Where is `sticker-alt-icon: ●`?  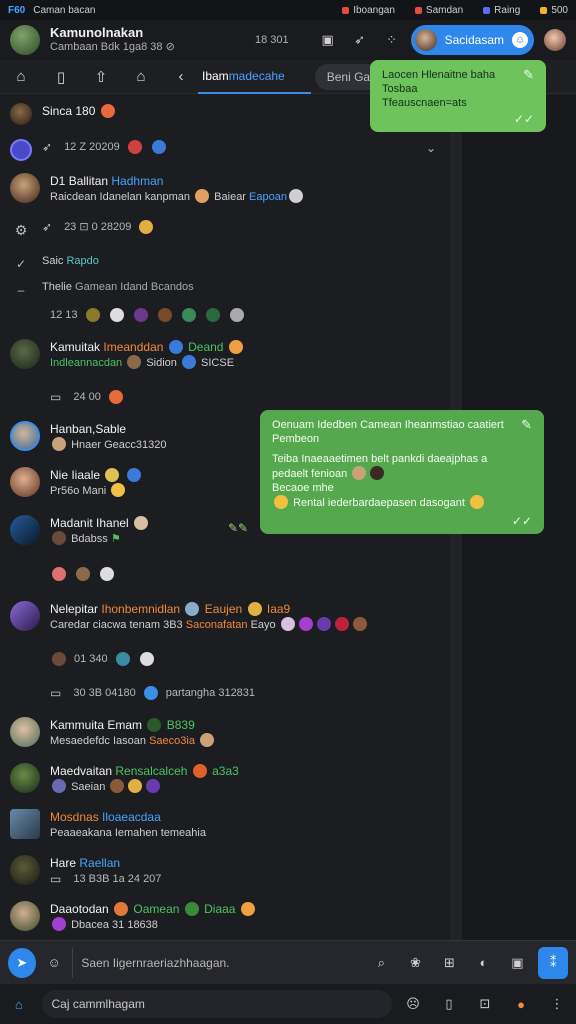
sticker-alt-icon: ● is located at coordinates (521, 1004).